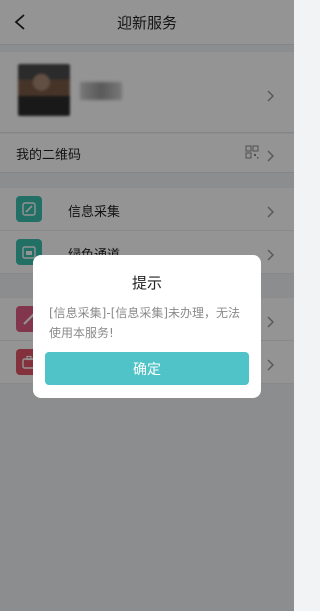  What do you see at coordinates (147, 368) in the screenshot?
I see `confirm-button: 确定` at bounding box center [147, 368].